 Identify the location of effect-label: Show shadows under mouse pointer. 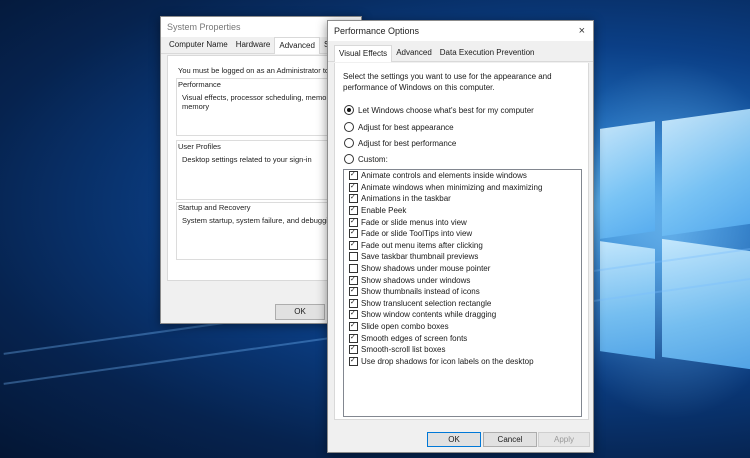
(426, 269).